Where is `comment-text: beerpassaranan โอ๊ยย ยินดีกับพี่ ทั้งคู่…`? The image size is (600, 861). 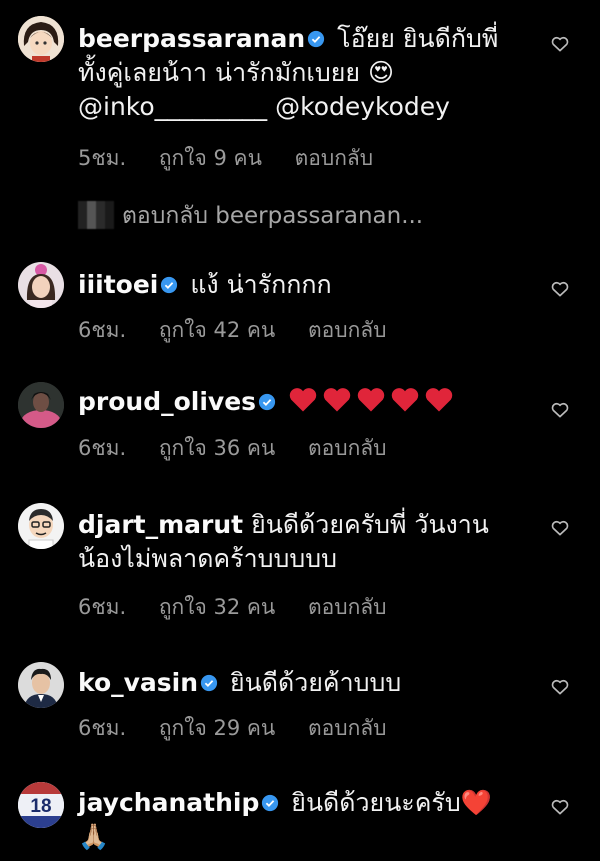
comment-text: beerpassaranan โอ๊ยย ยินดีกับพี่ ทั้งคู่… is located at coordinates (307, 73).